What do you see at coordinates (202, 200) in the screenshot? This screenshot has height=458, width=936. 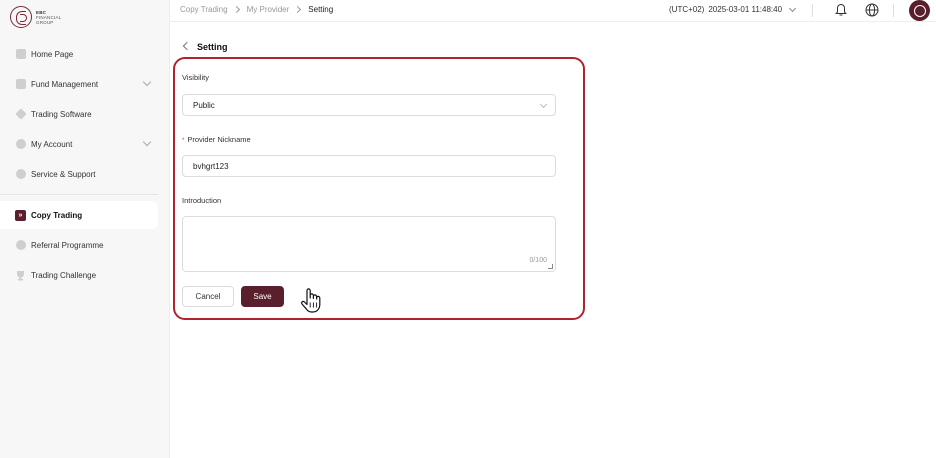 I see `introduction-label: Introduction` at bounding box center [202, 200].